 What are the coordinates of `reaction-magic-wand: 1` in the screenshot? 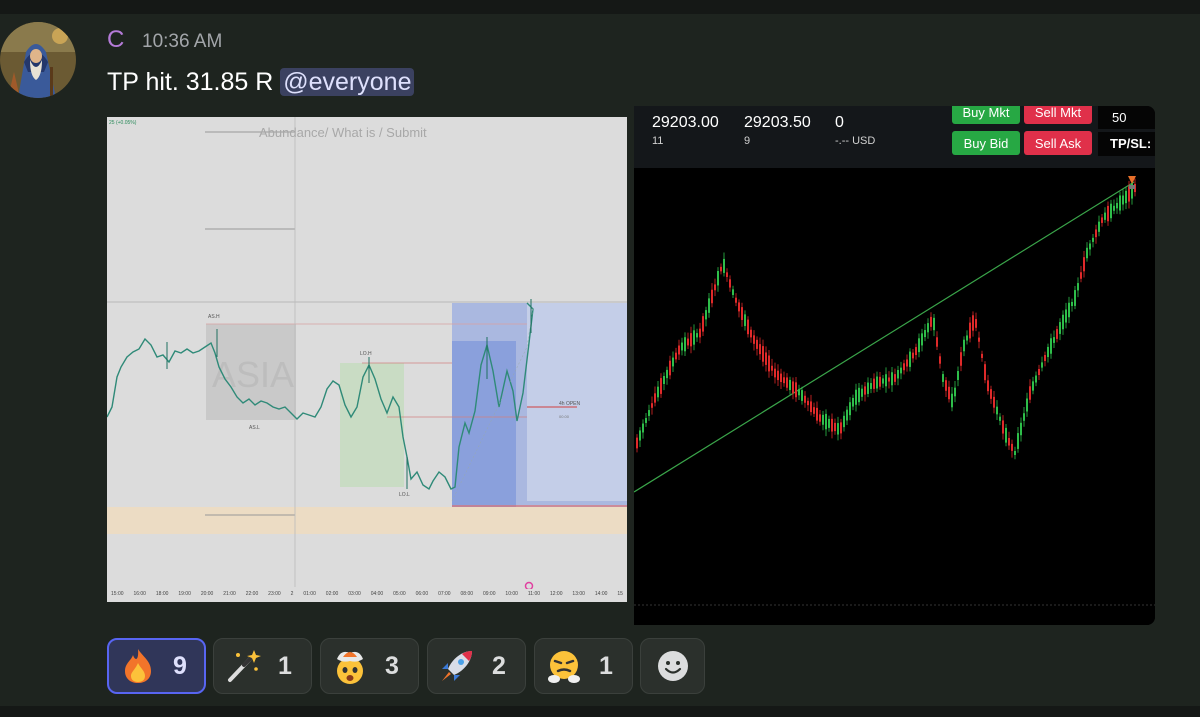 It's located at (262, 666).